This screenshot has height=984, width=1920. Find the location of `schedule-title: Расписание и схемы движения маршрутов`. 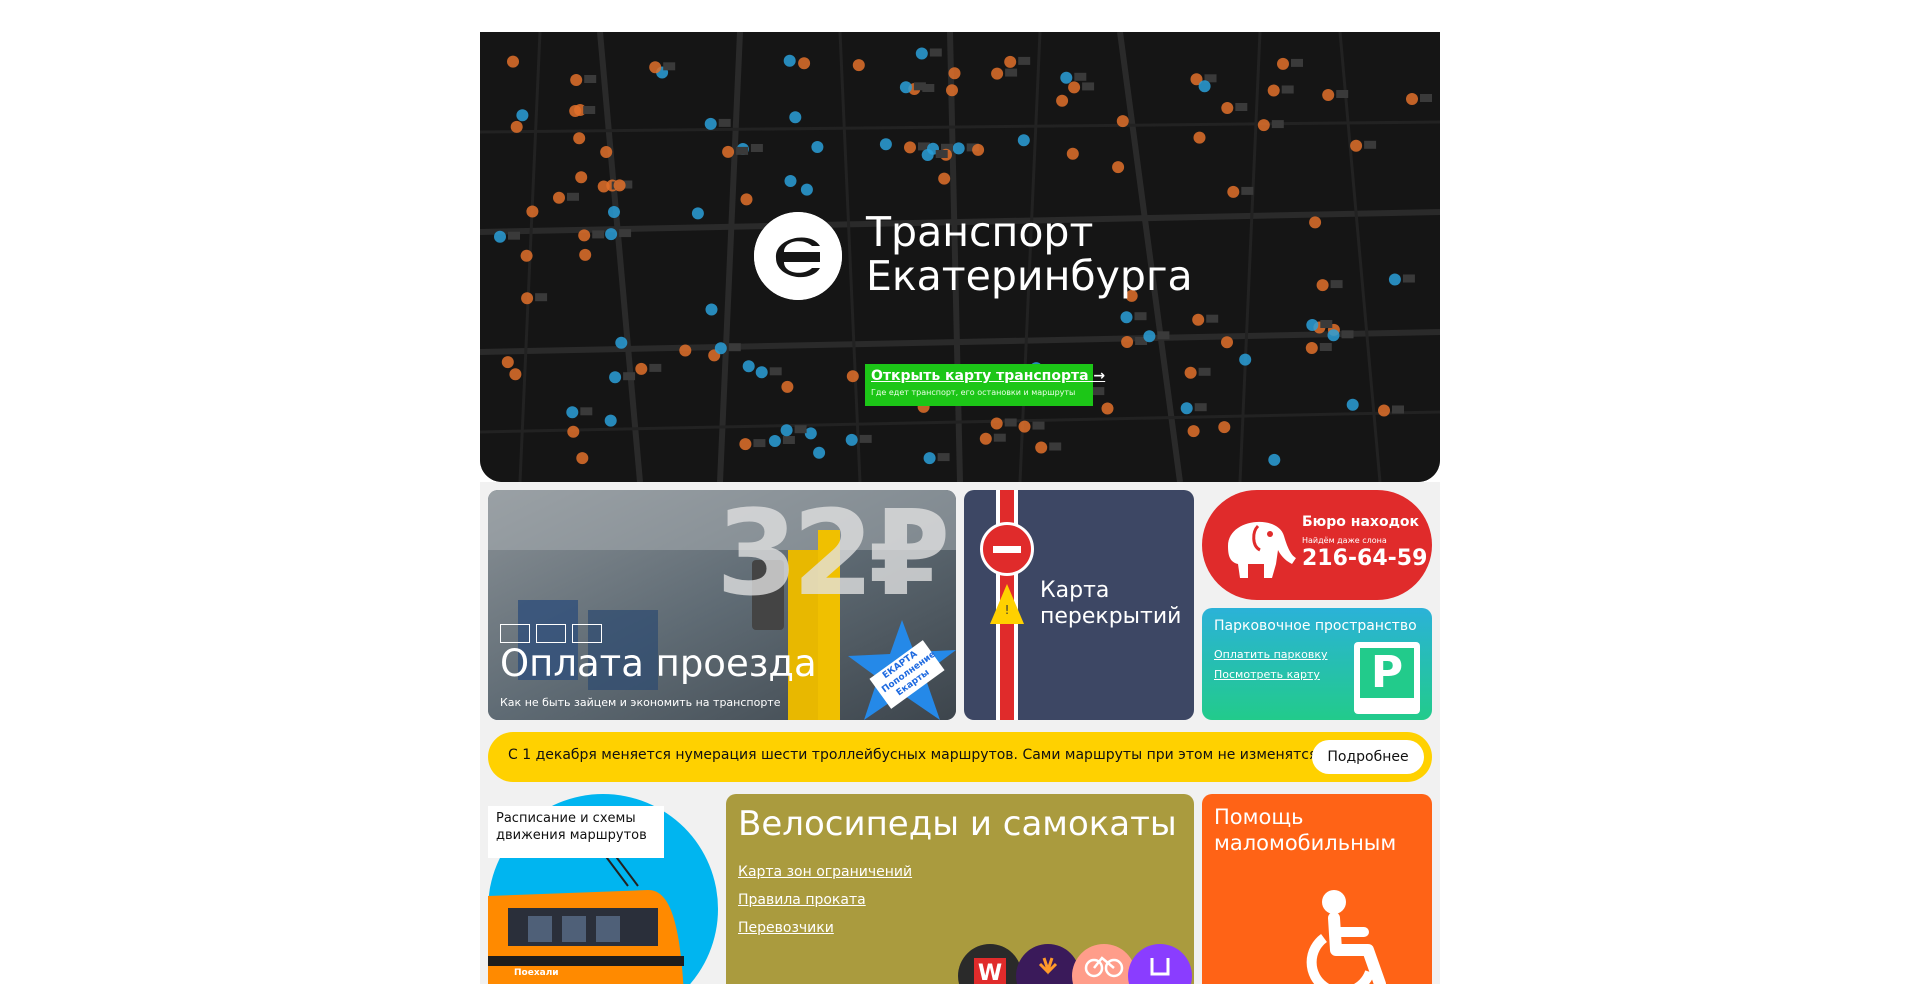

schedule-title: Расписание и схемы движения маршрутов is located at coordinates (576, 832).